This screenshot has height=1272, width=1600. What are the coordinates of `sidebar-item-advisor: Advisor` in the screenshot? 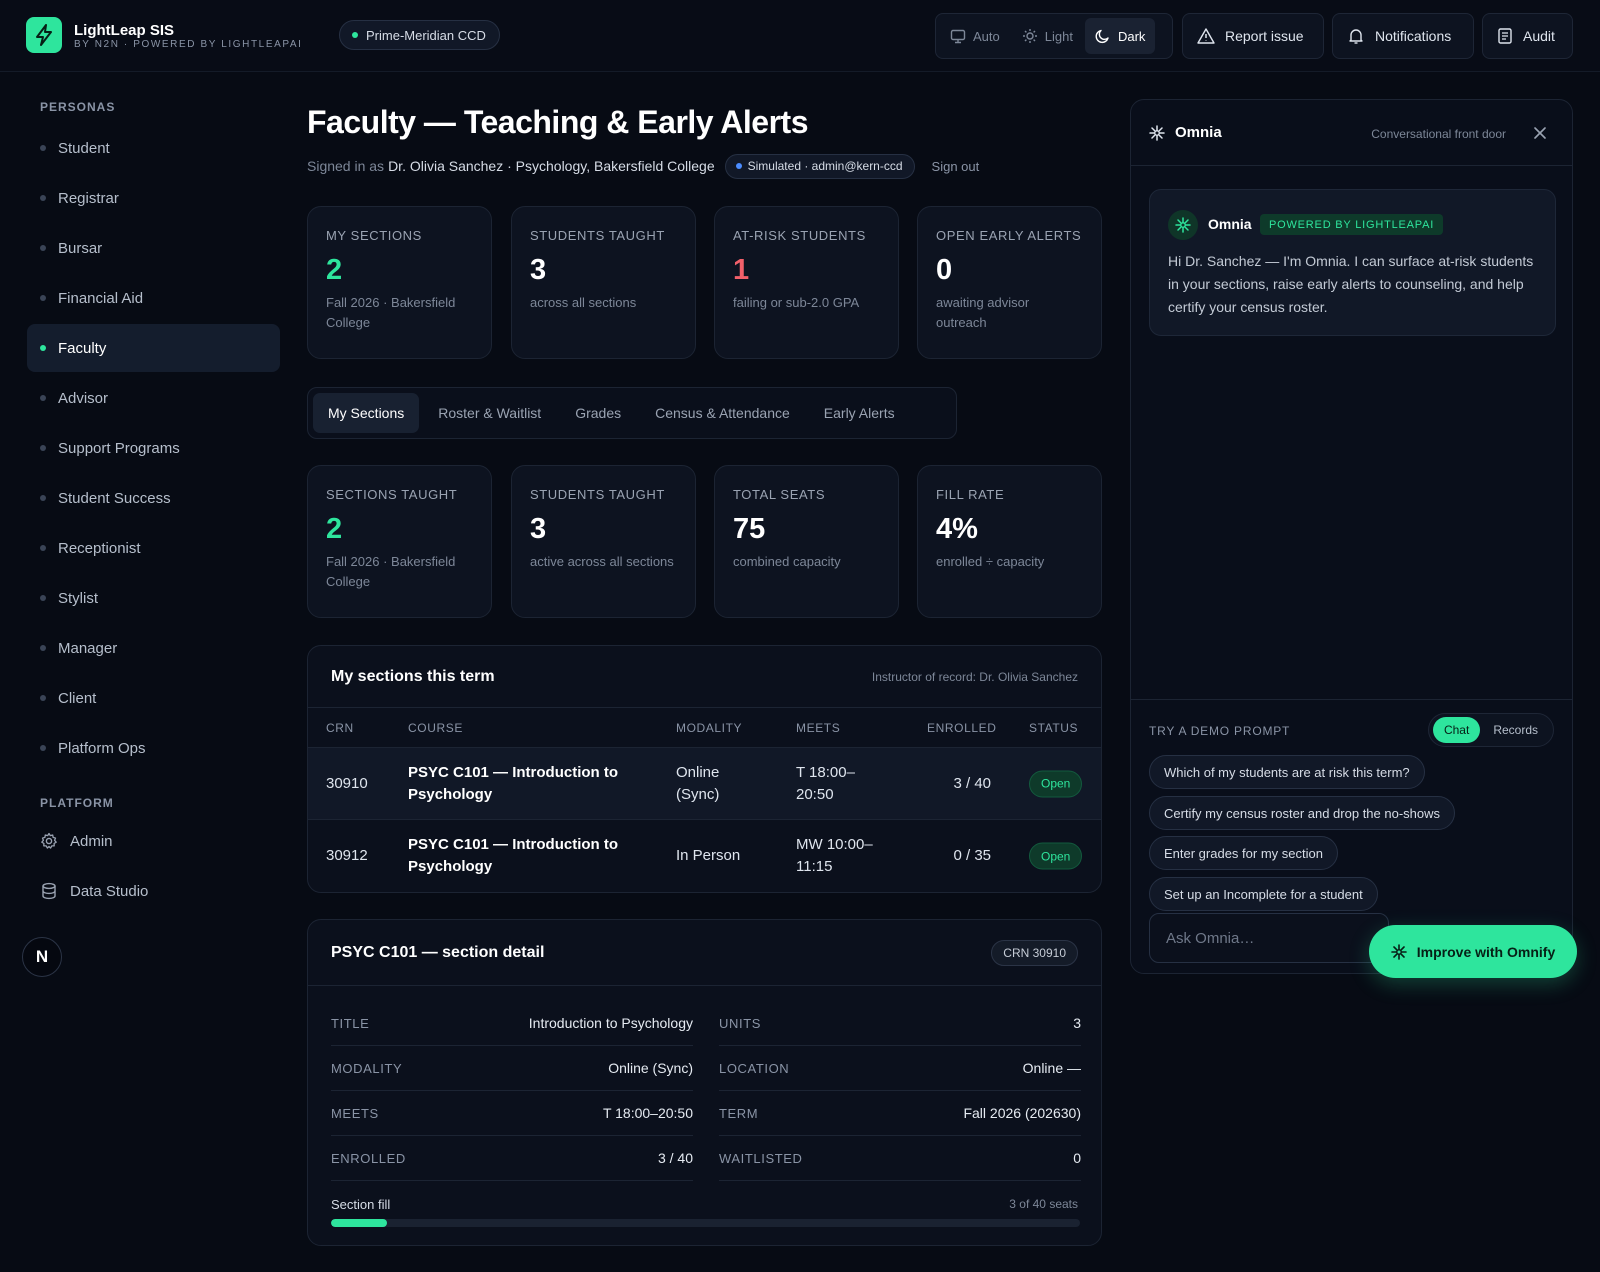 It's located at (153, 398).